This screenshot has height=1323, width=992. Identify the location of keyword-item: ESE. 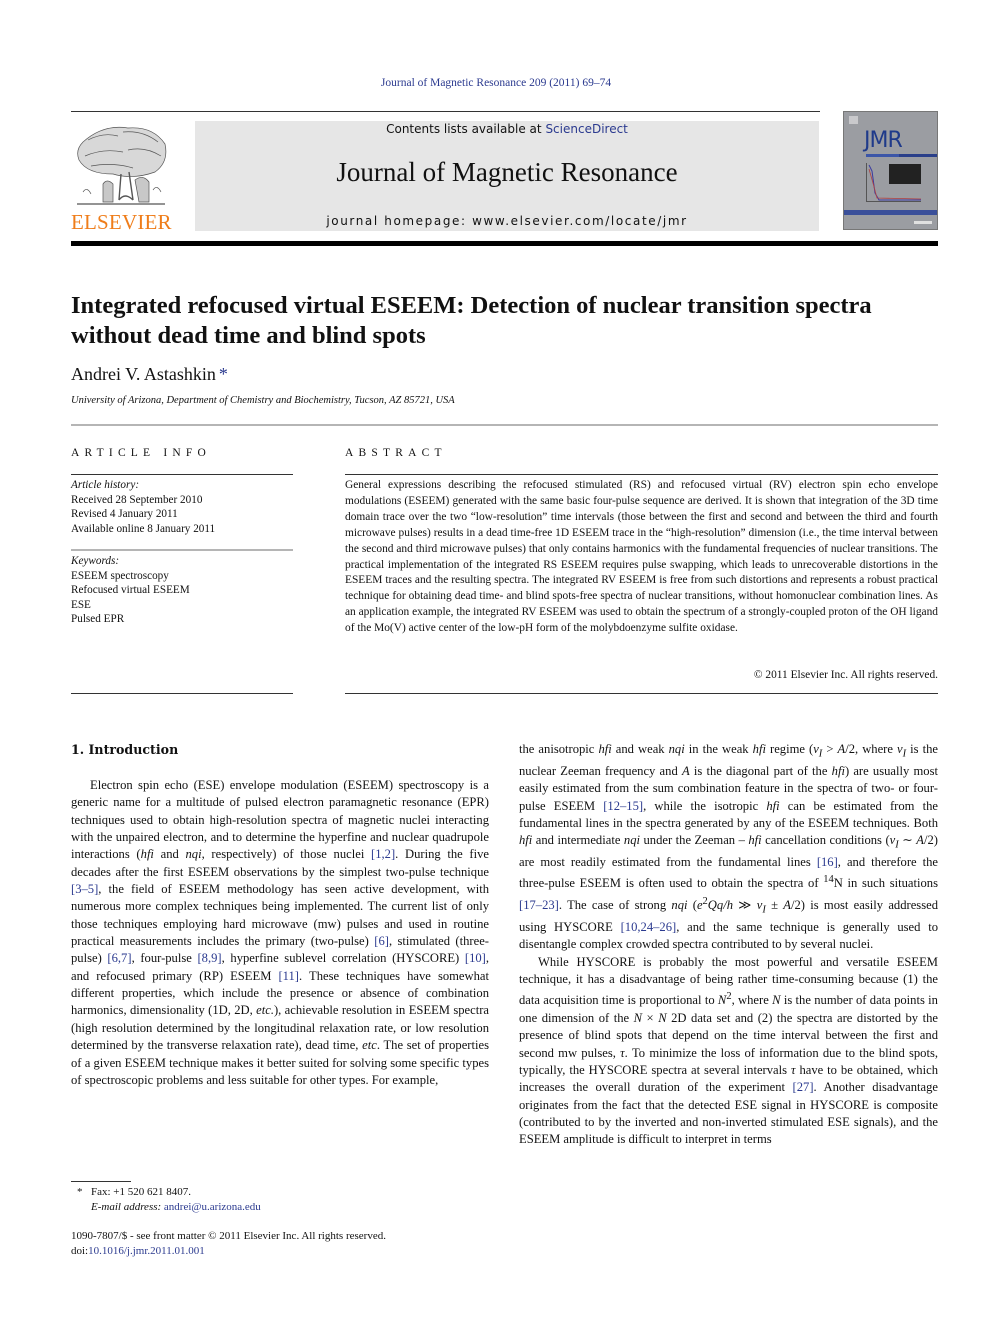
(81, 604).